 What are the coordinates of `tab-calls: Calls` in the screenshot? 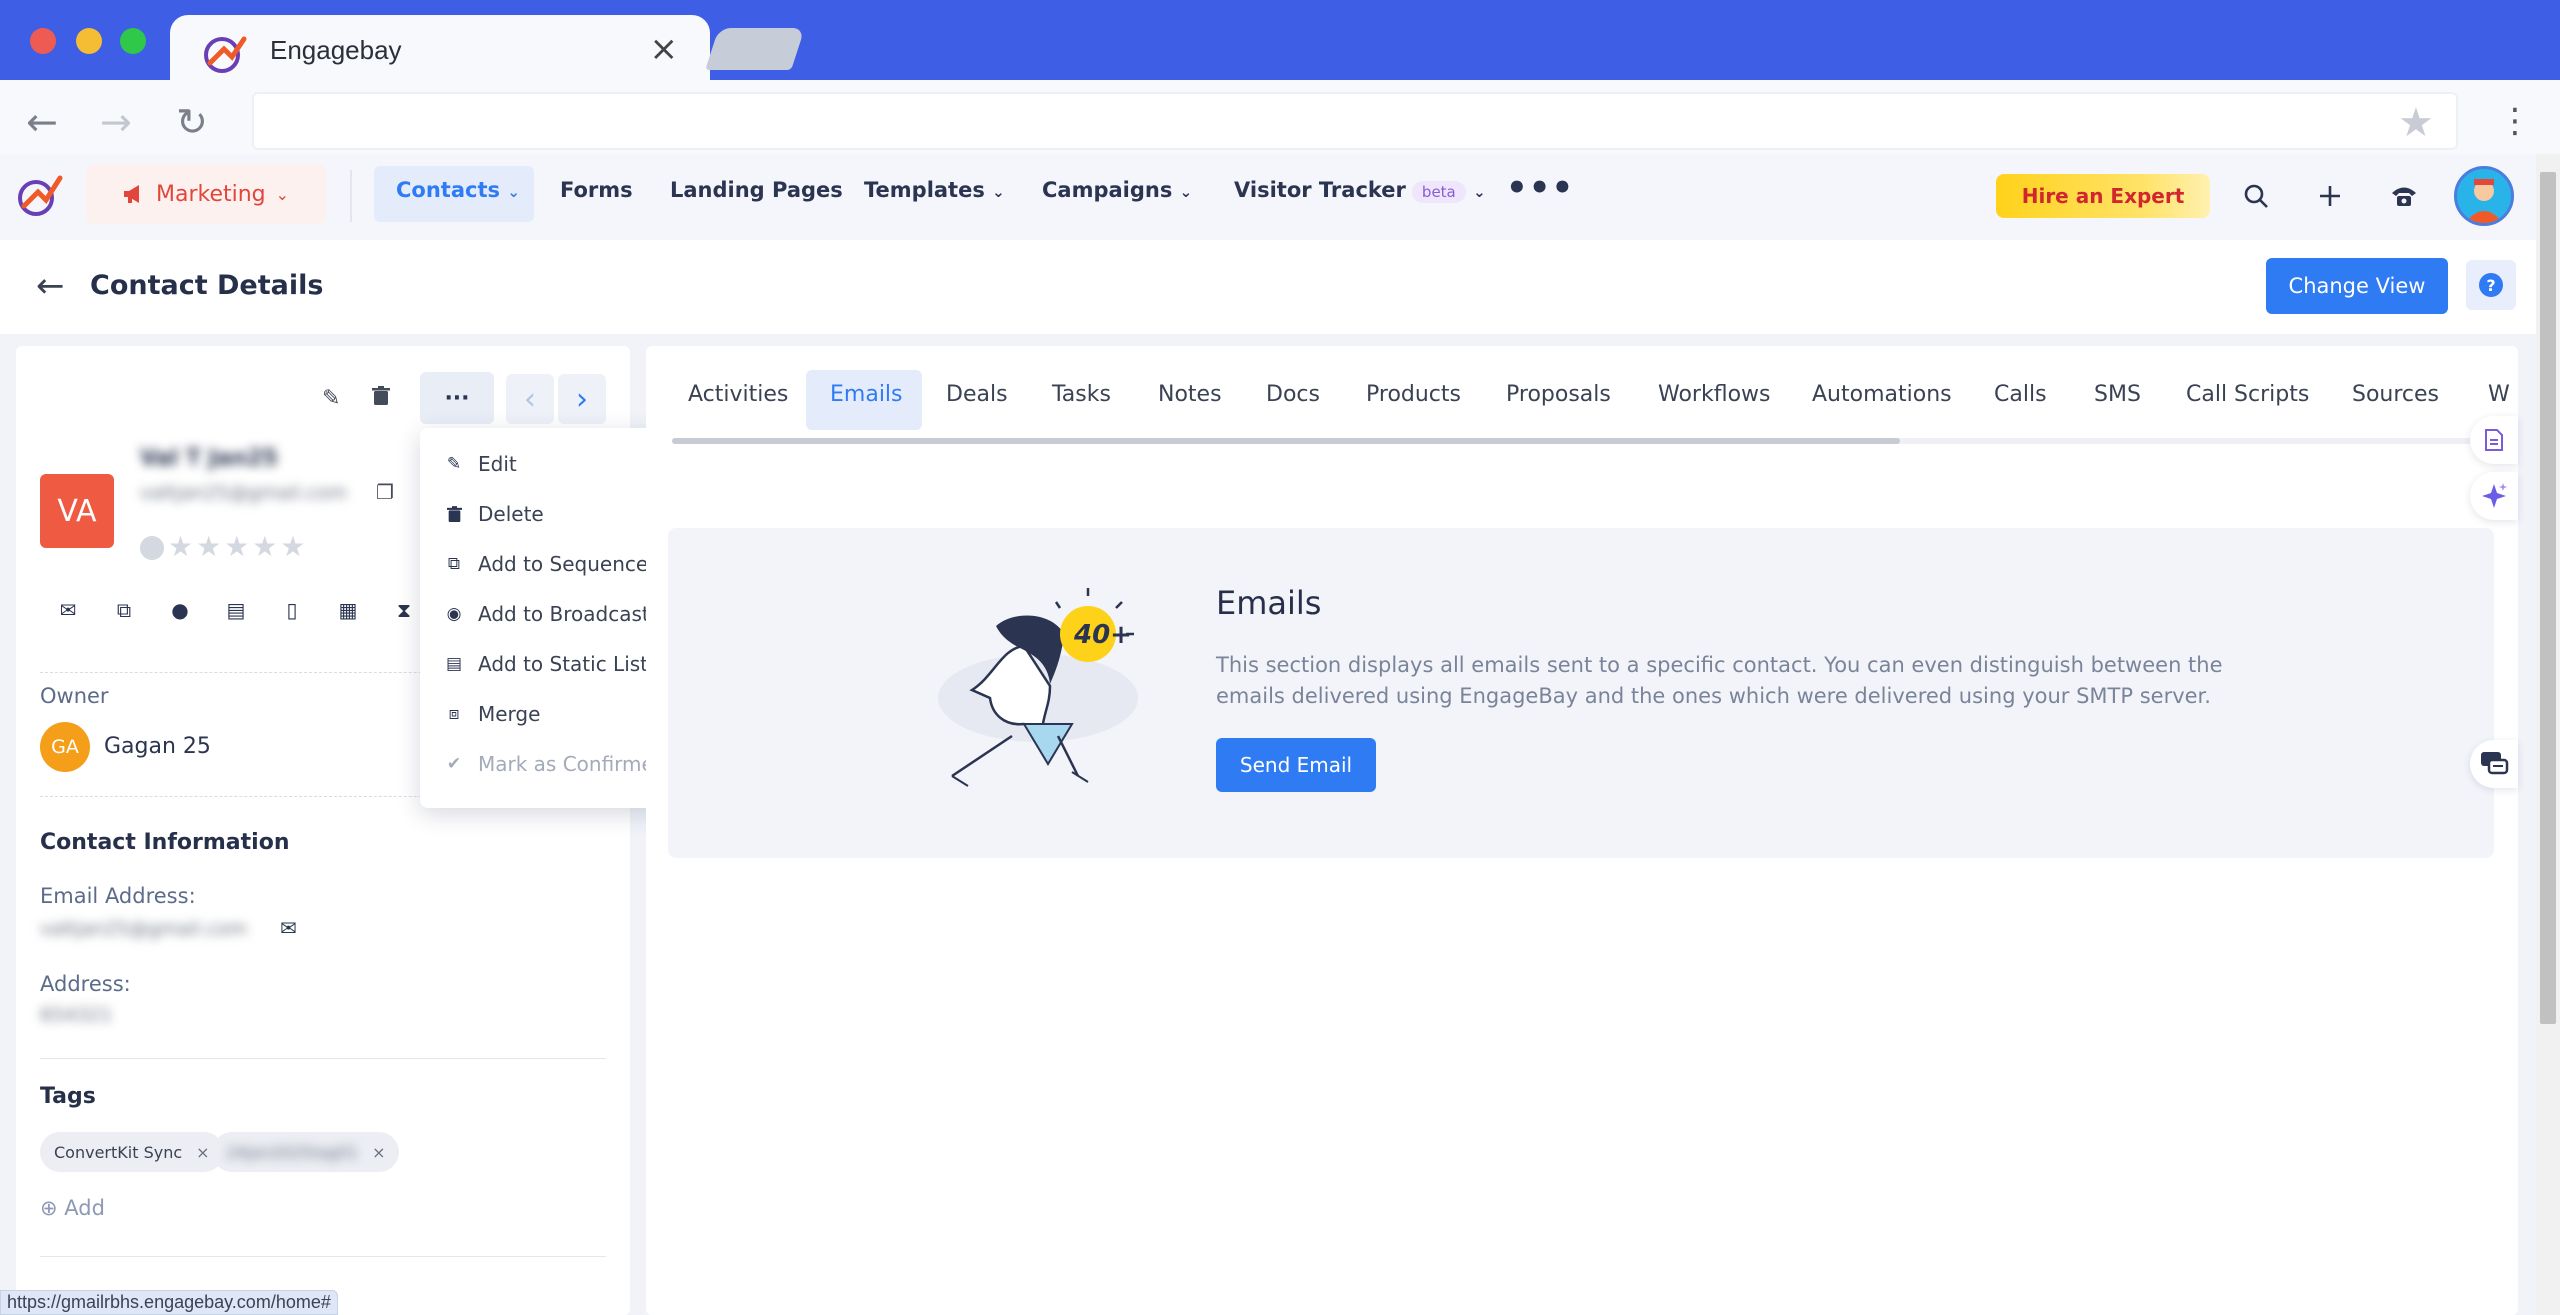 It's located at (2020, 394).